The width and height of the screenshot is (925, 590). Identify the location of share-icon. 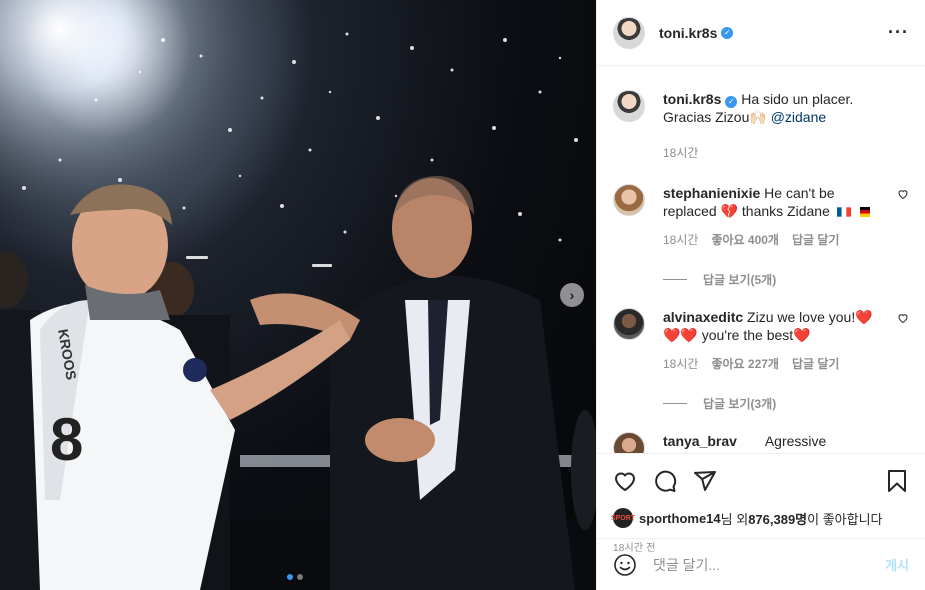
(705, 481).